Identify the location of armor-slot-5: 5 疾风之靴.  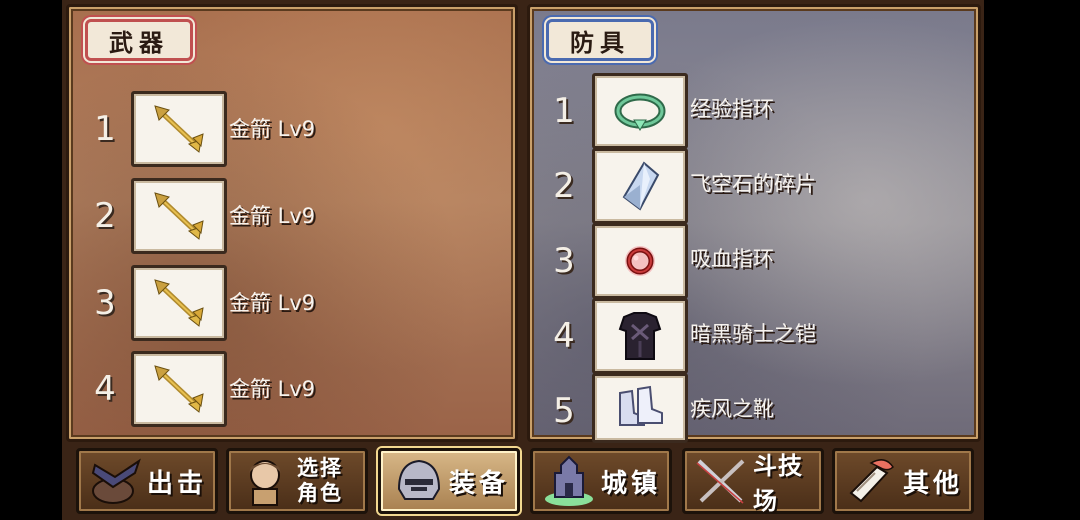
(750, 408).